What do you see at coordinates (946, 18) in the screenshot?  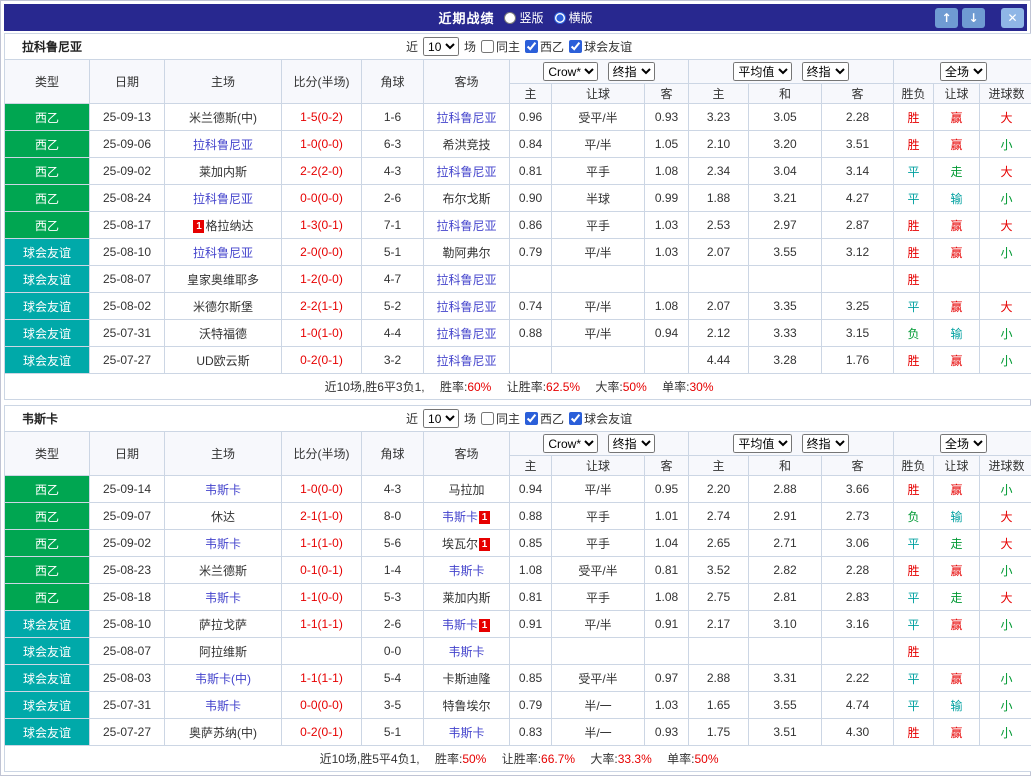 I see `scroll-up-button: ↑` at bounding box center [946, 18].